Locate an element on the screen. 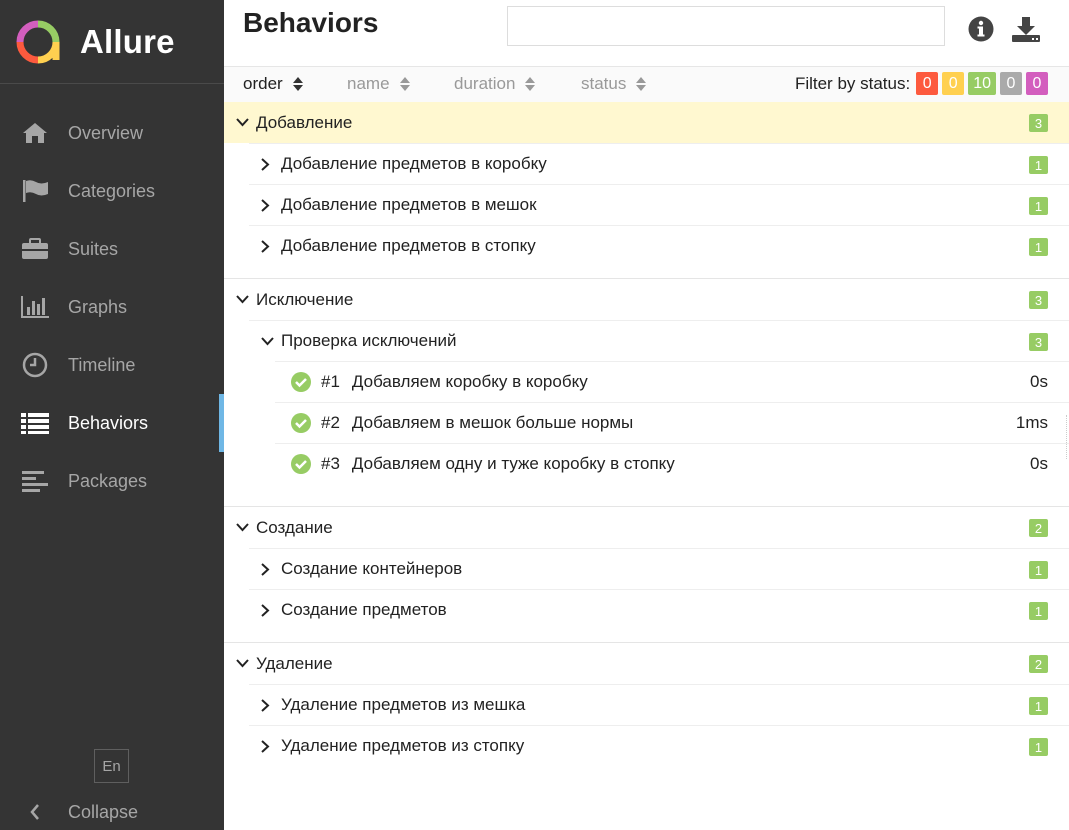  test-row: #2 Добавляем в мешок больше нормы 1ms is located at coordinates (672, 422).